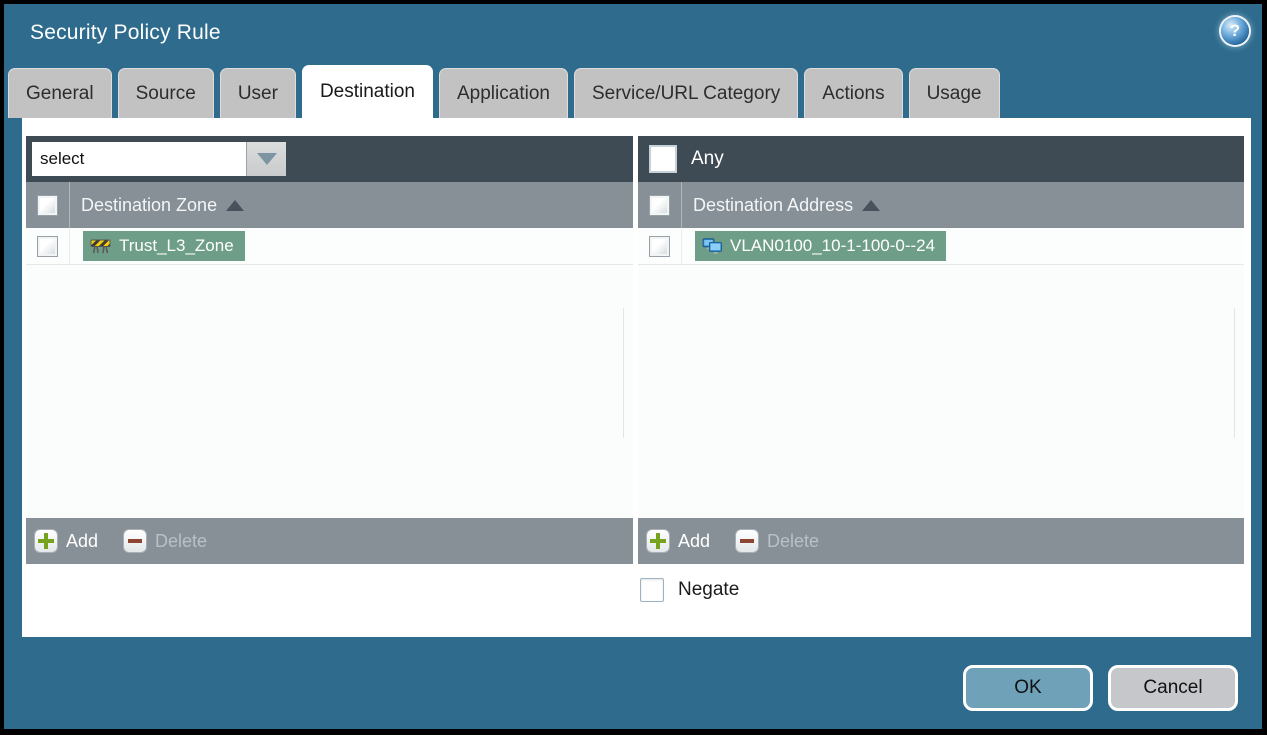  What do you see at coordinates (329, 159) in the screenshot?
I see `zone-panel-toolbar: select` at bounding box center [329, 159].